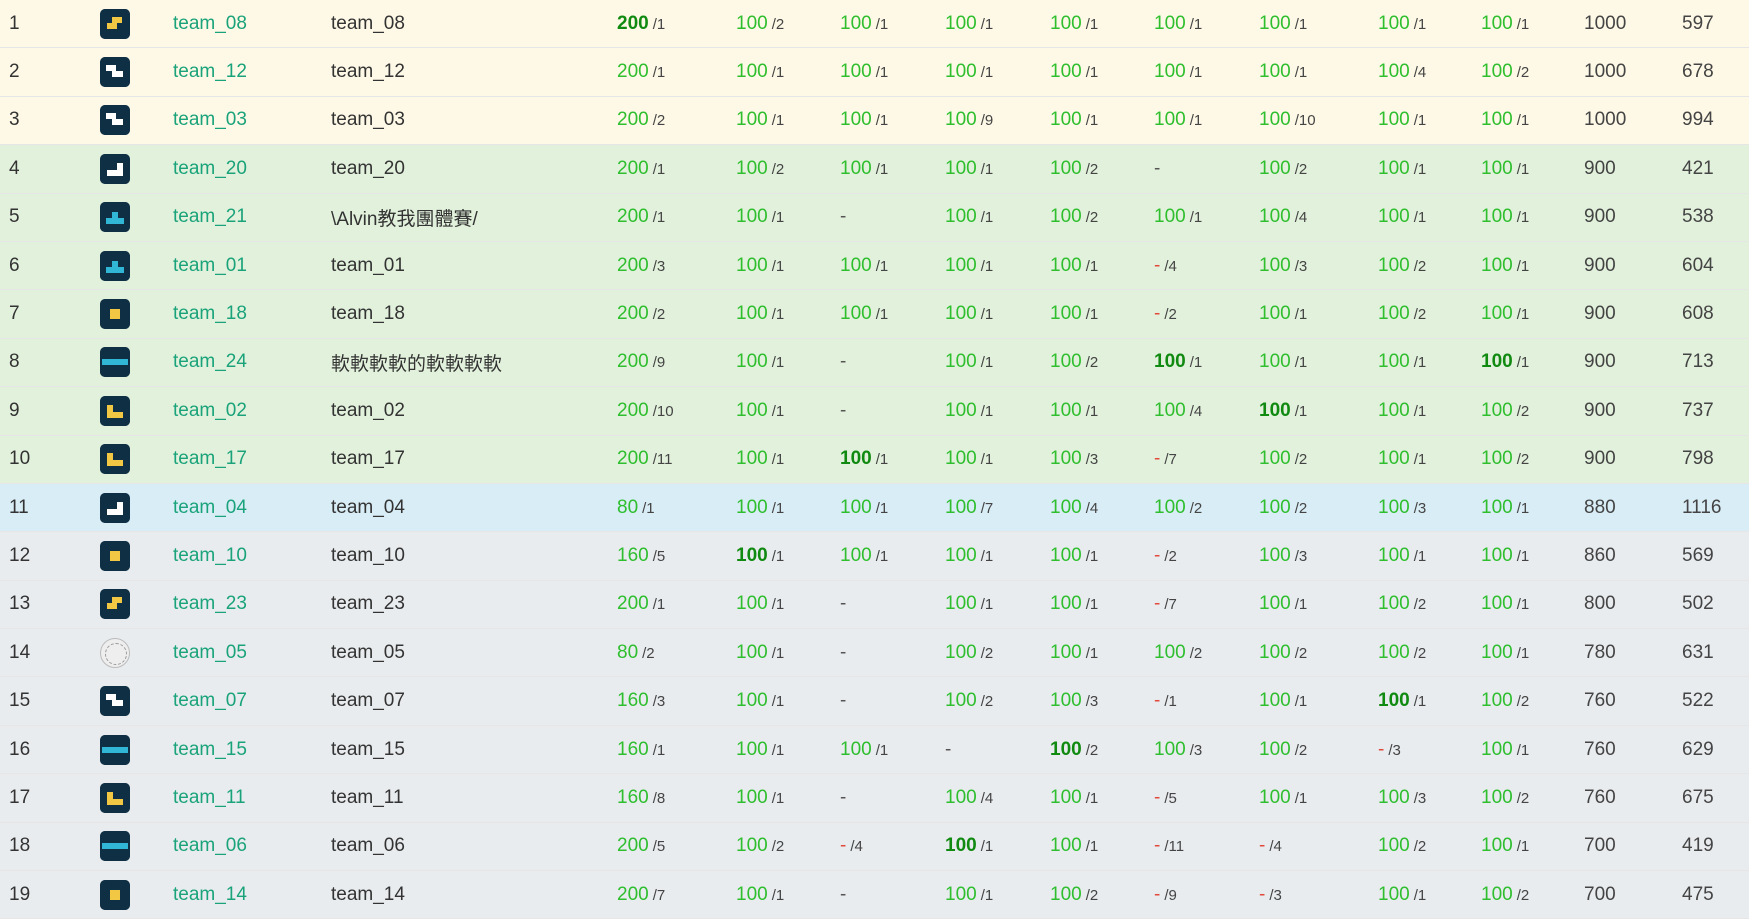 This screenshot has width=1749, height=919. What do you see at coordinates (1633, 24) in the screenshot?
I see `total-score-cell: 1000` at bounding box center [1633, 24].